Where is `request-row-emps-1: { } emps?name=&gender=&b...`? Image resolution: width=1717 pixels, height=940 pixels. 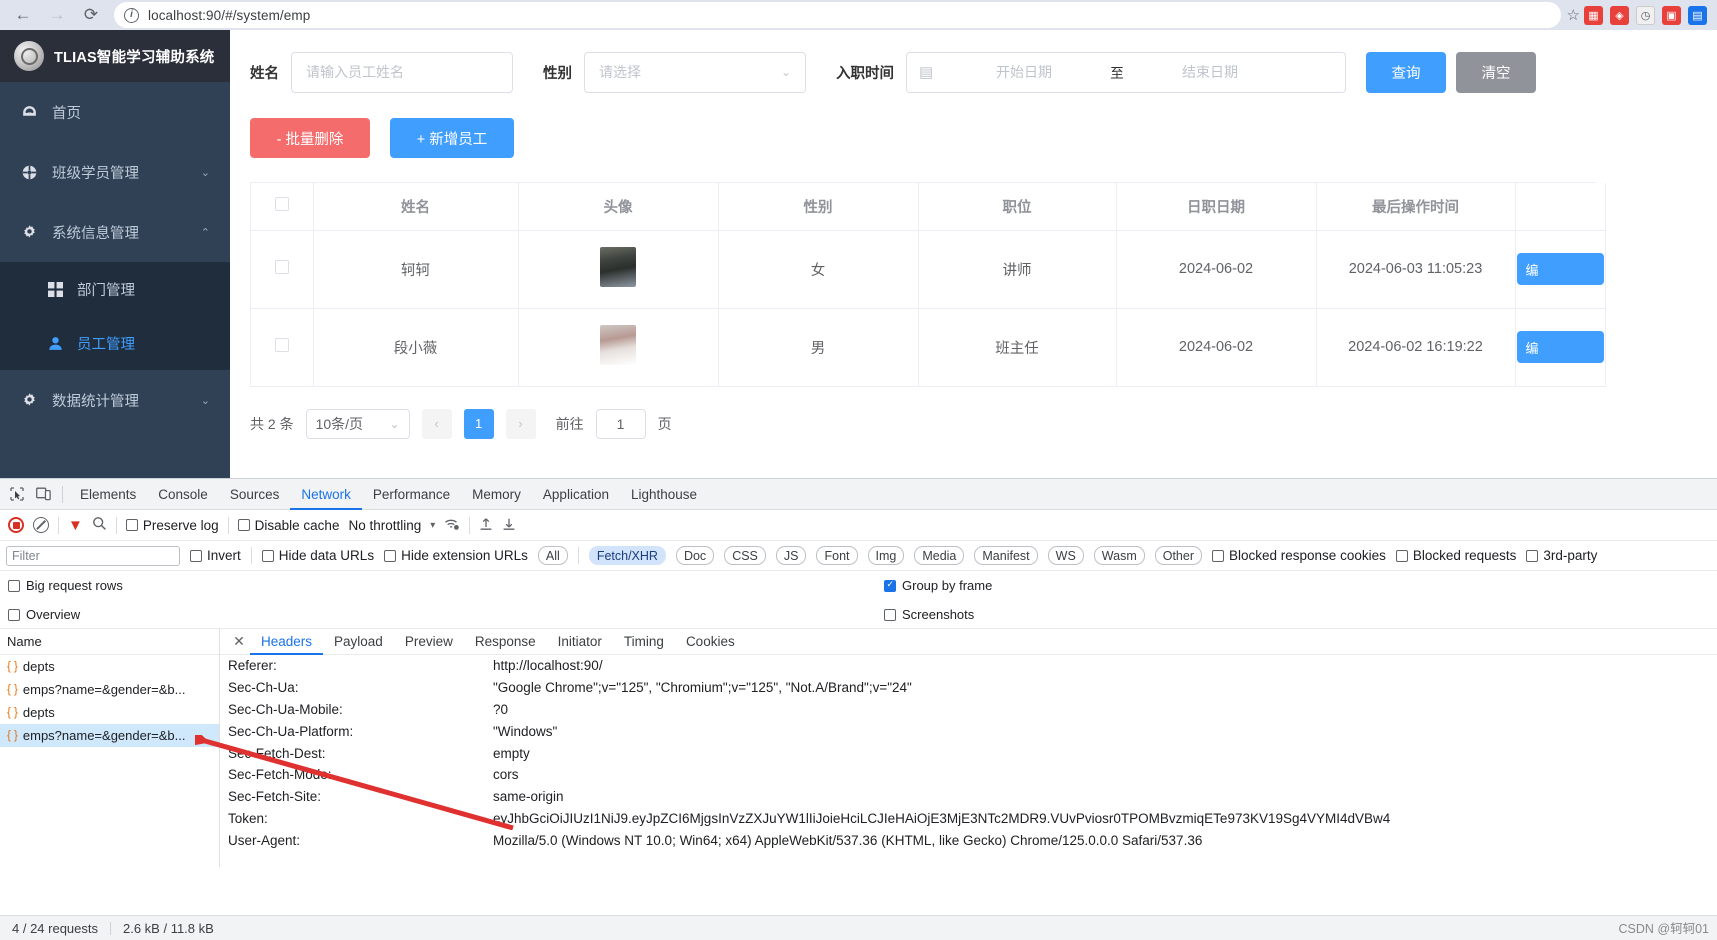
request-row-emps-1: { } emps?name=&gender=&b... is located at coordinates (109, 689).